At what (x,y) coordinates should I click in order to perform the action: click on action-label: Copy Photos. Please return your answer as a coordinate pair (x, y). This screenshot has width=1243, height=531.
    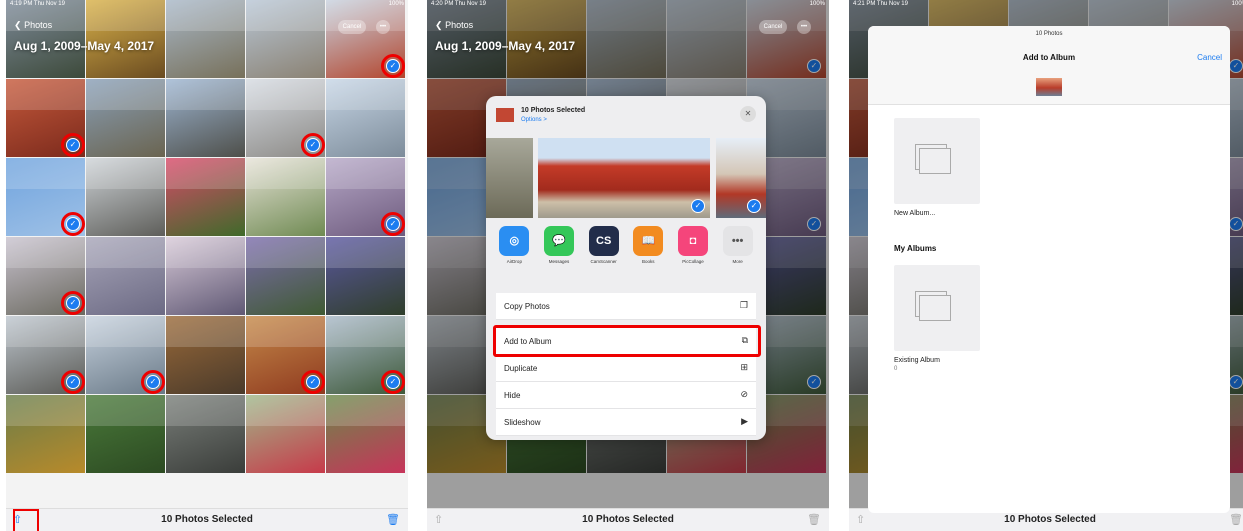
    Looking at the image, I should click on (527, 306).